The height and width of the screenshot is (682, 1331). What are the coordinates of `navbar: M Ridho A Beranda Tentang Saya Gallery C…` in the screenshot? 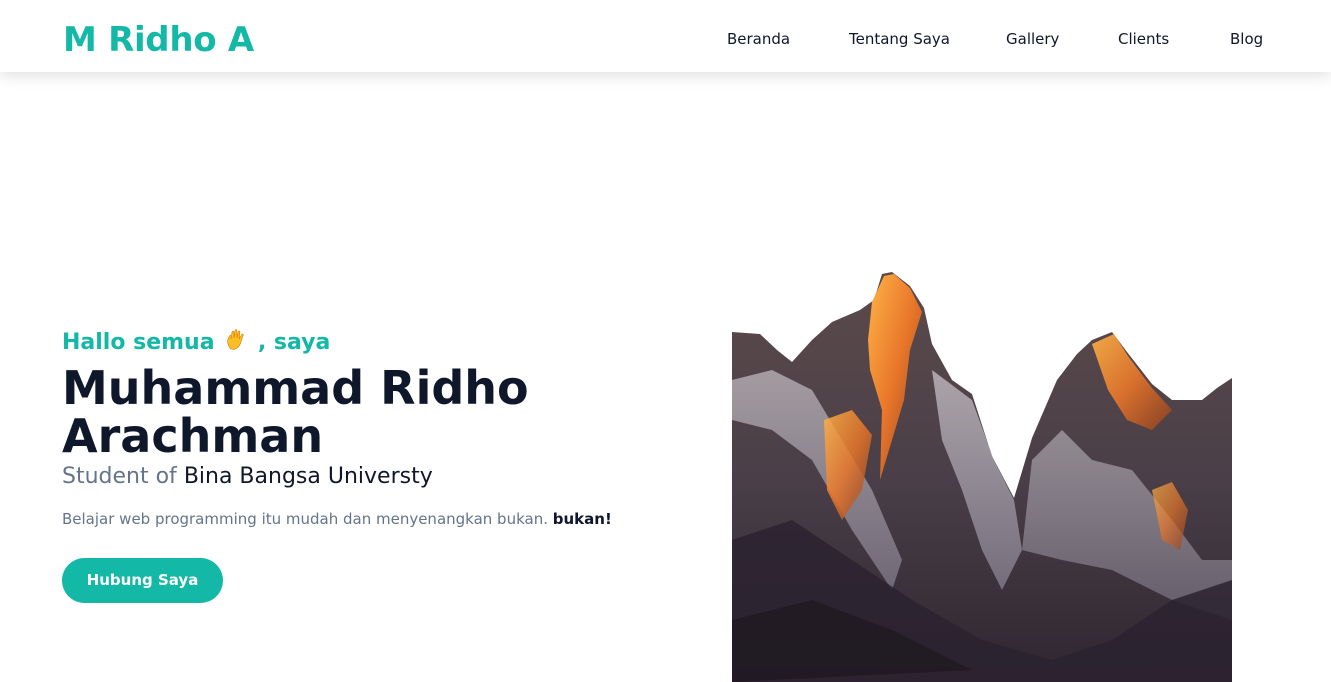 It's located at (665, 36).